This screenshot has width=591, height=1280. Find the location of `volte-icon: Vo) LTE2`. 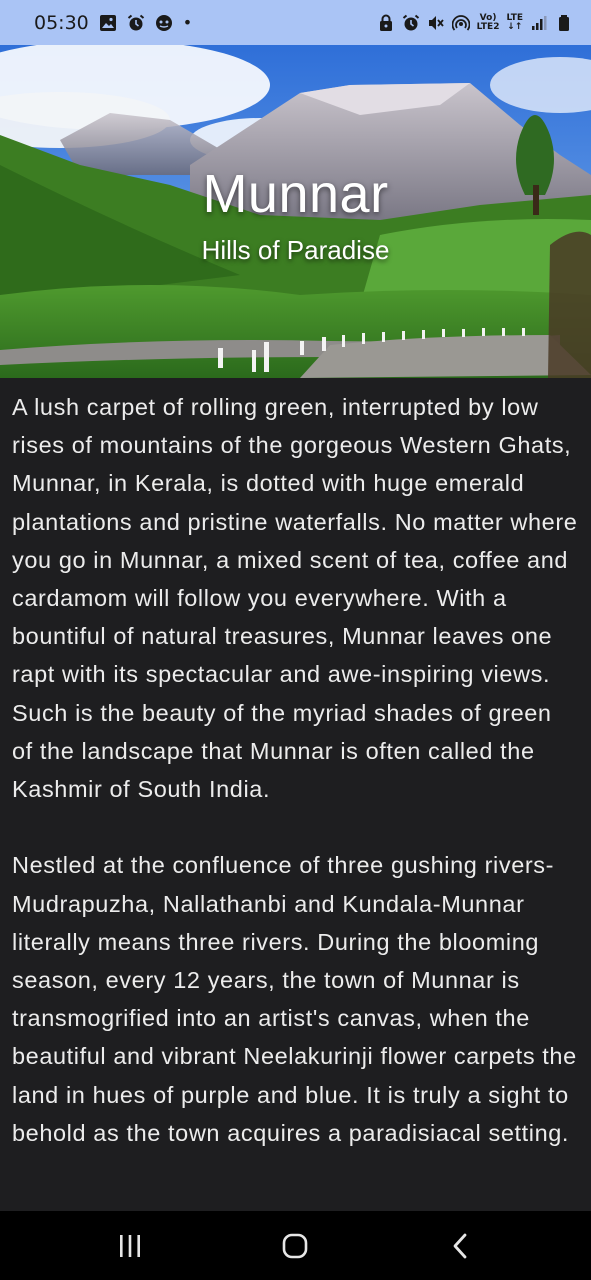

volte-icon: Vo) LTE2 is located at coordinates (488, 22).